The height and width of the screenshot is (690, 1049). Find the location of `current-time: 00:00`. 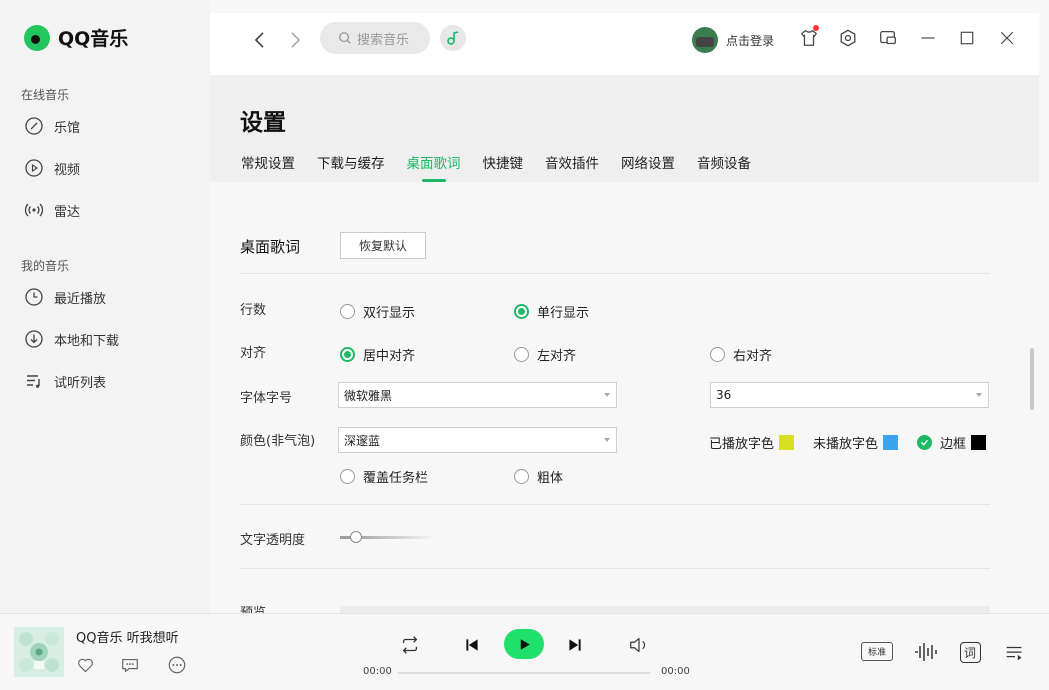

current-time: 00:00 is located at coordinates (377, 671).